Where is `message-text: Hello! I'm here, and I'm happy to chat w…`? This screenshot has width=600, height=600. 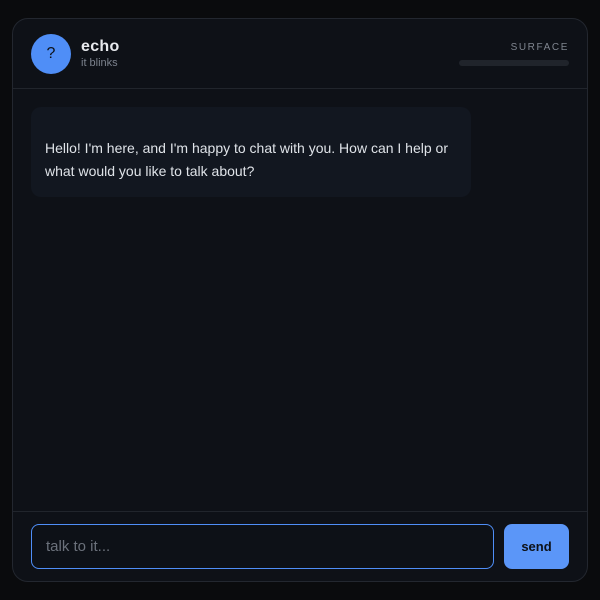
message-text: Hello! I'm here, and I'm happy to chat w… is located at coordinates (246, 159).